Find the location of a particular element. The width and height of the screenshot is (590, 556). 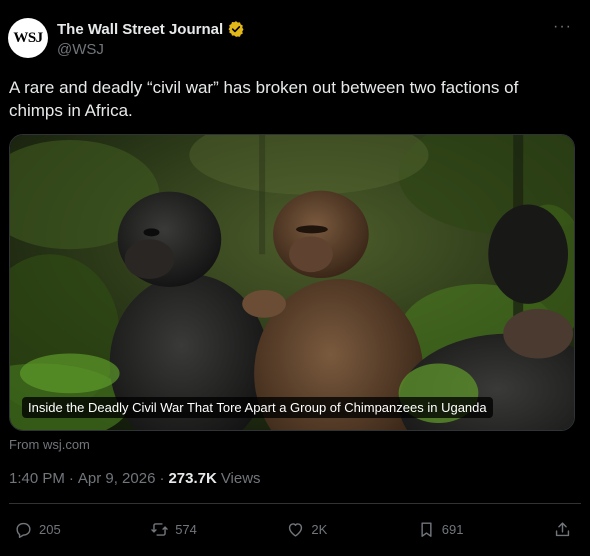

avatar-logo: WSJ is located at coordinates (28, 37).